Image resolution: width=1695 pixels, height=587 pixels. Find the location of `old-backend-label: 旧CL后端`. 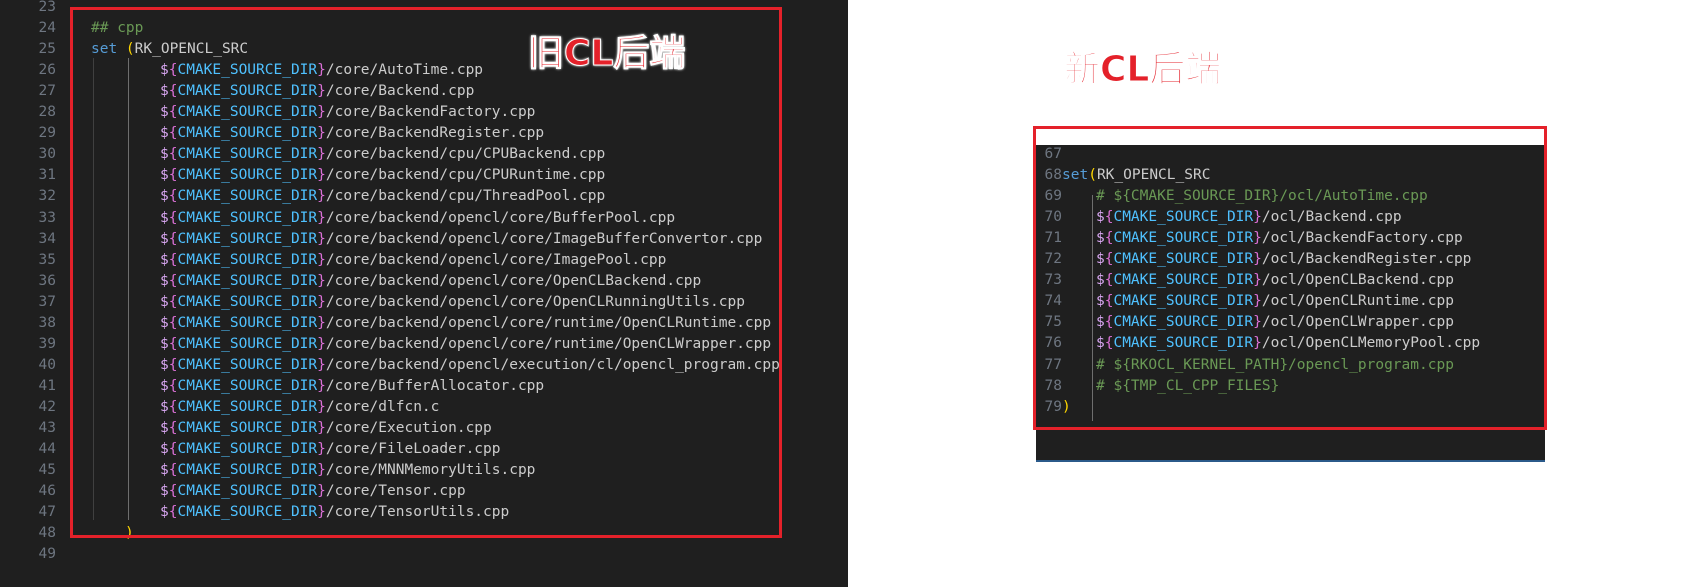

old-backend-label: 旧CL后端 is located at coordinates (606, 54).